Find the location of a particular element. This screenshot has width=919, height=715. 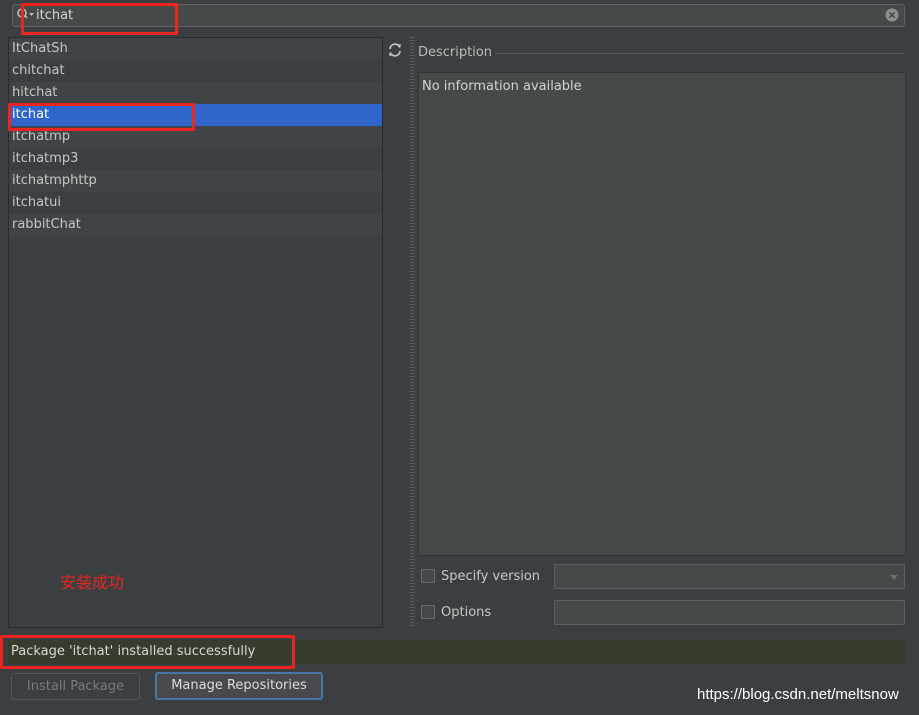

description-separator is located at coordinates (700, 53).